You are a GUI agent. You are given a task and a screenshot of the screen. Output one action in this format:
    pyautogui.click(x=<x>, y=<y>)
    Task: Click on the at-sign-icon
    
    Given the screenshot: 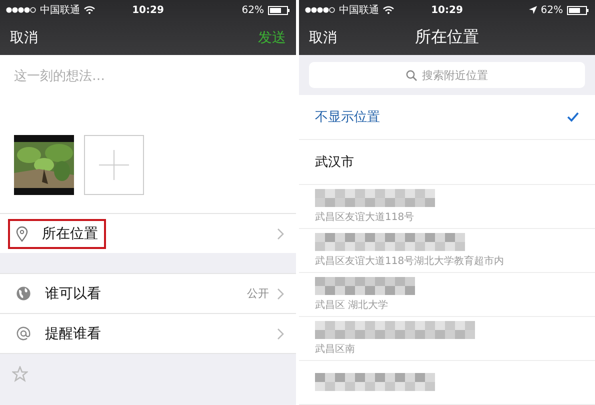 What is the action you would take?
    pyautogui.click(x=23, y=333)
    